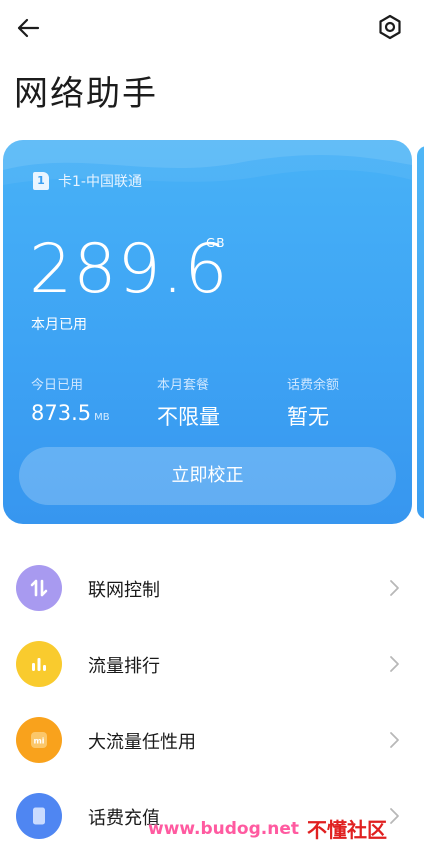 This screenshot has height=845, width=424. Describe the element at coordinates (142, 742) in the screenshot. I see `list-item-label: 大流量任性用` at that location.